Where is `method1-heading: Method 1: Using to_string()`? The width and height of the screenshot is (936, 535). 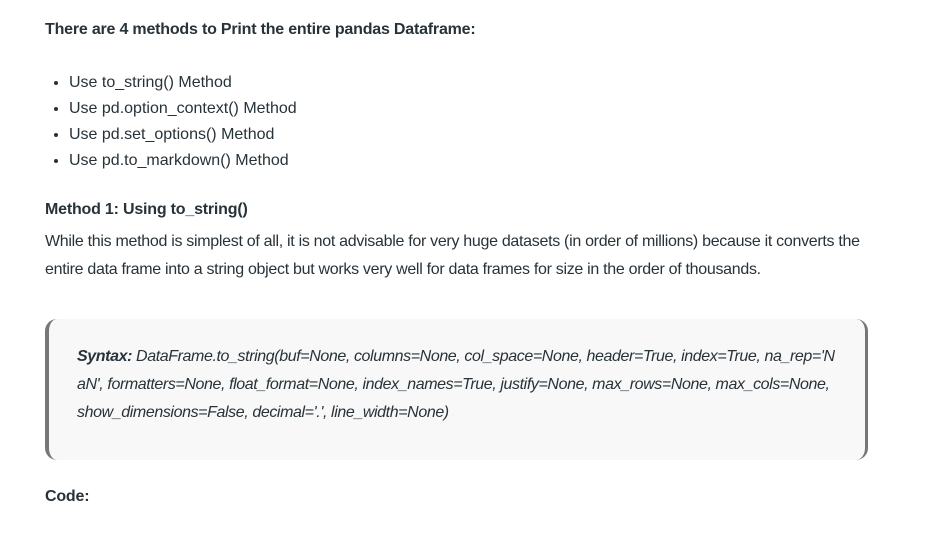
method1-heading: Method 1: Using to_string() is located at coordinates (146, 209).